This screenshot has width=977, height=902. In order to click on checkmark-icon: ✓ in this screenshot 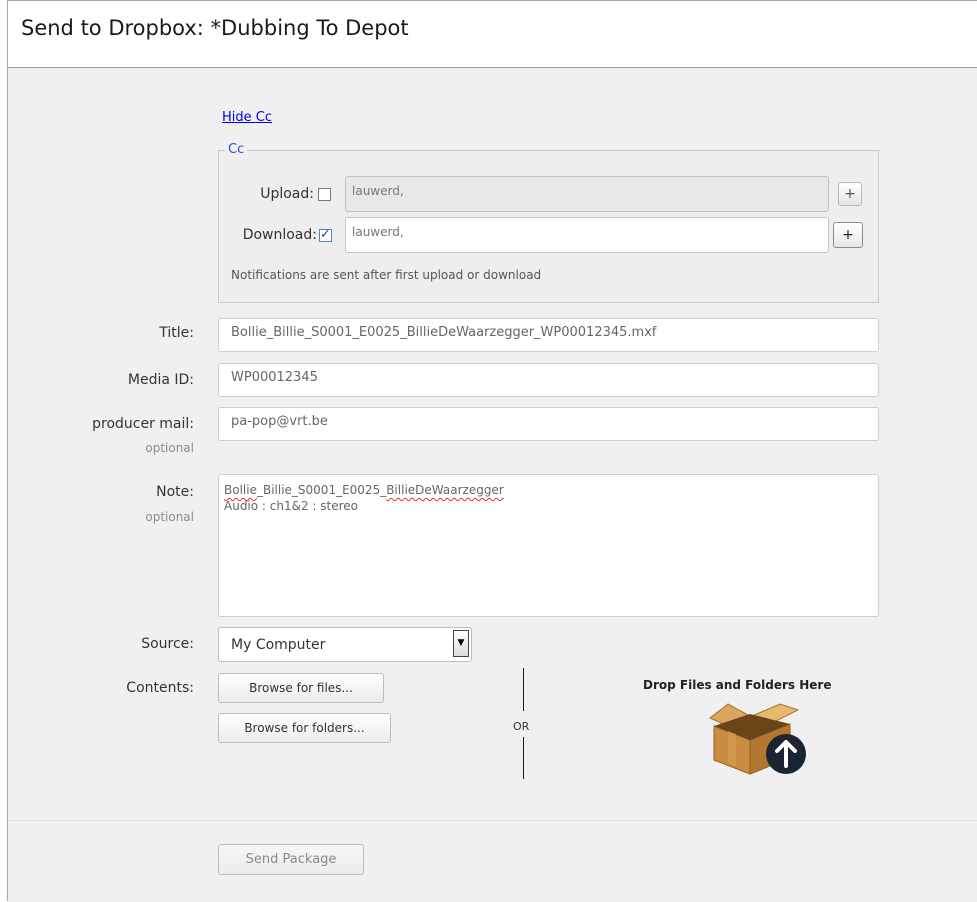, I will do `click(325, 234)`.